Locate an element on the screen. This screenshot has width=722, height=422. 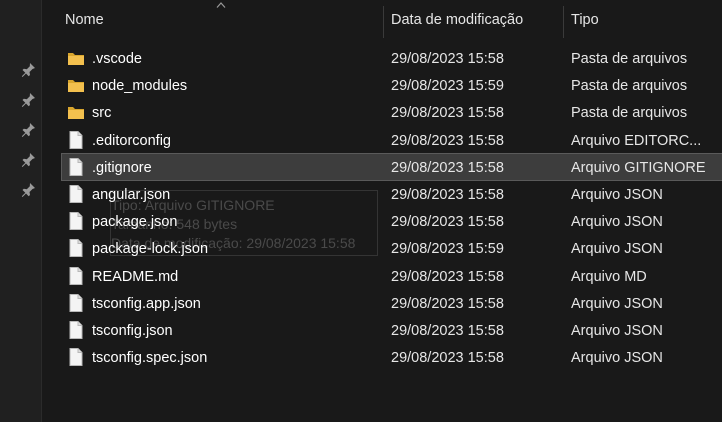
file-name: .gitignore is located at coordinates (122, 167).